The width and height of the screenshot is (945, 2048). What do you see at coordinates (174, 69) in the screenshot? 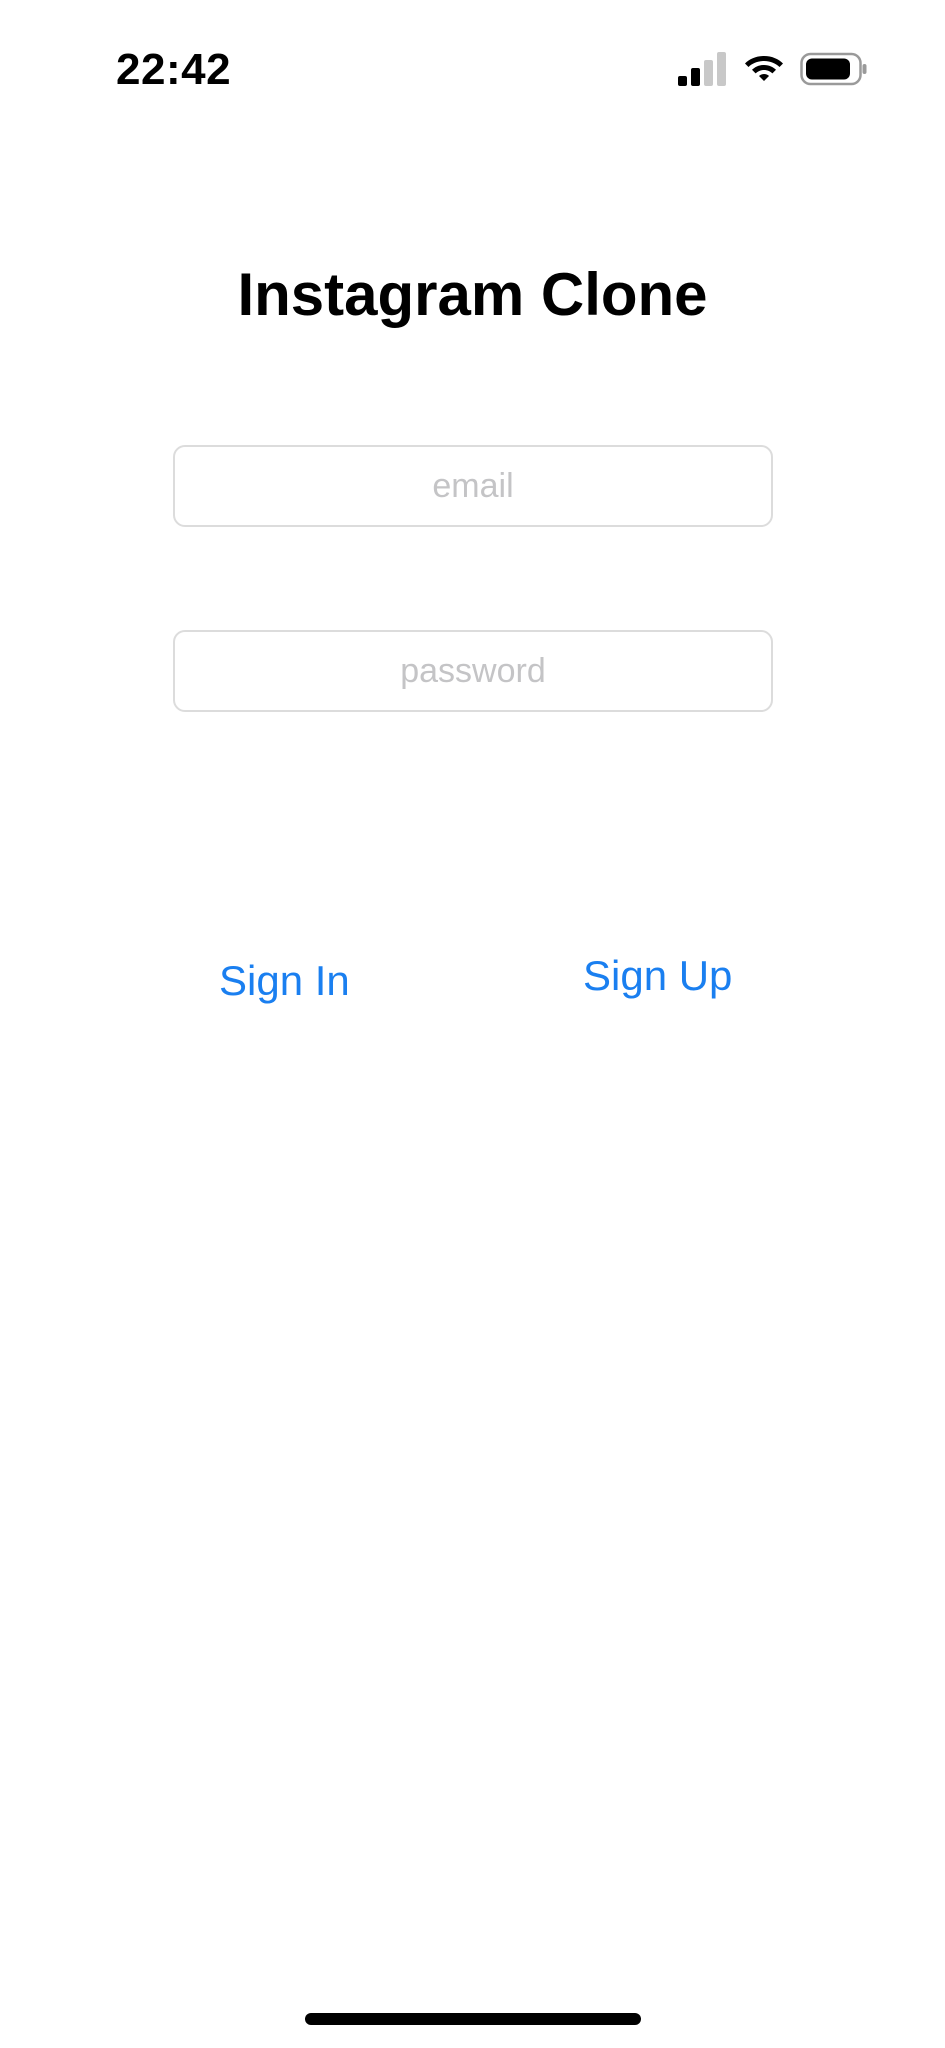
I see `status-time: 22:42` at bounding box center [174, 69].